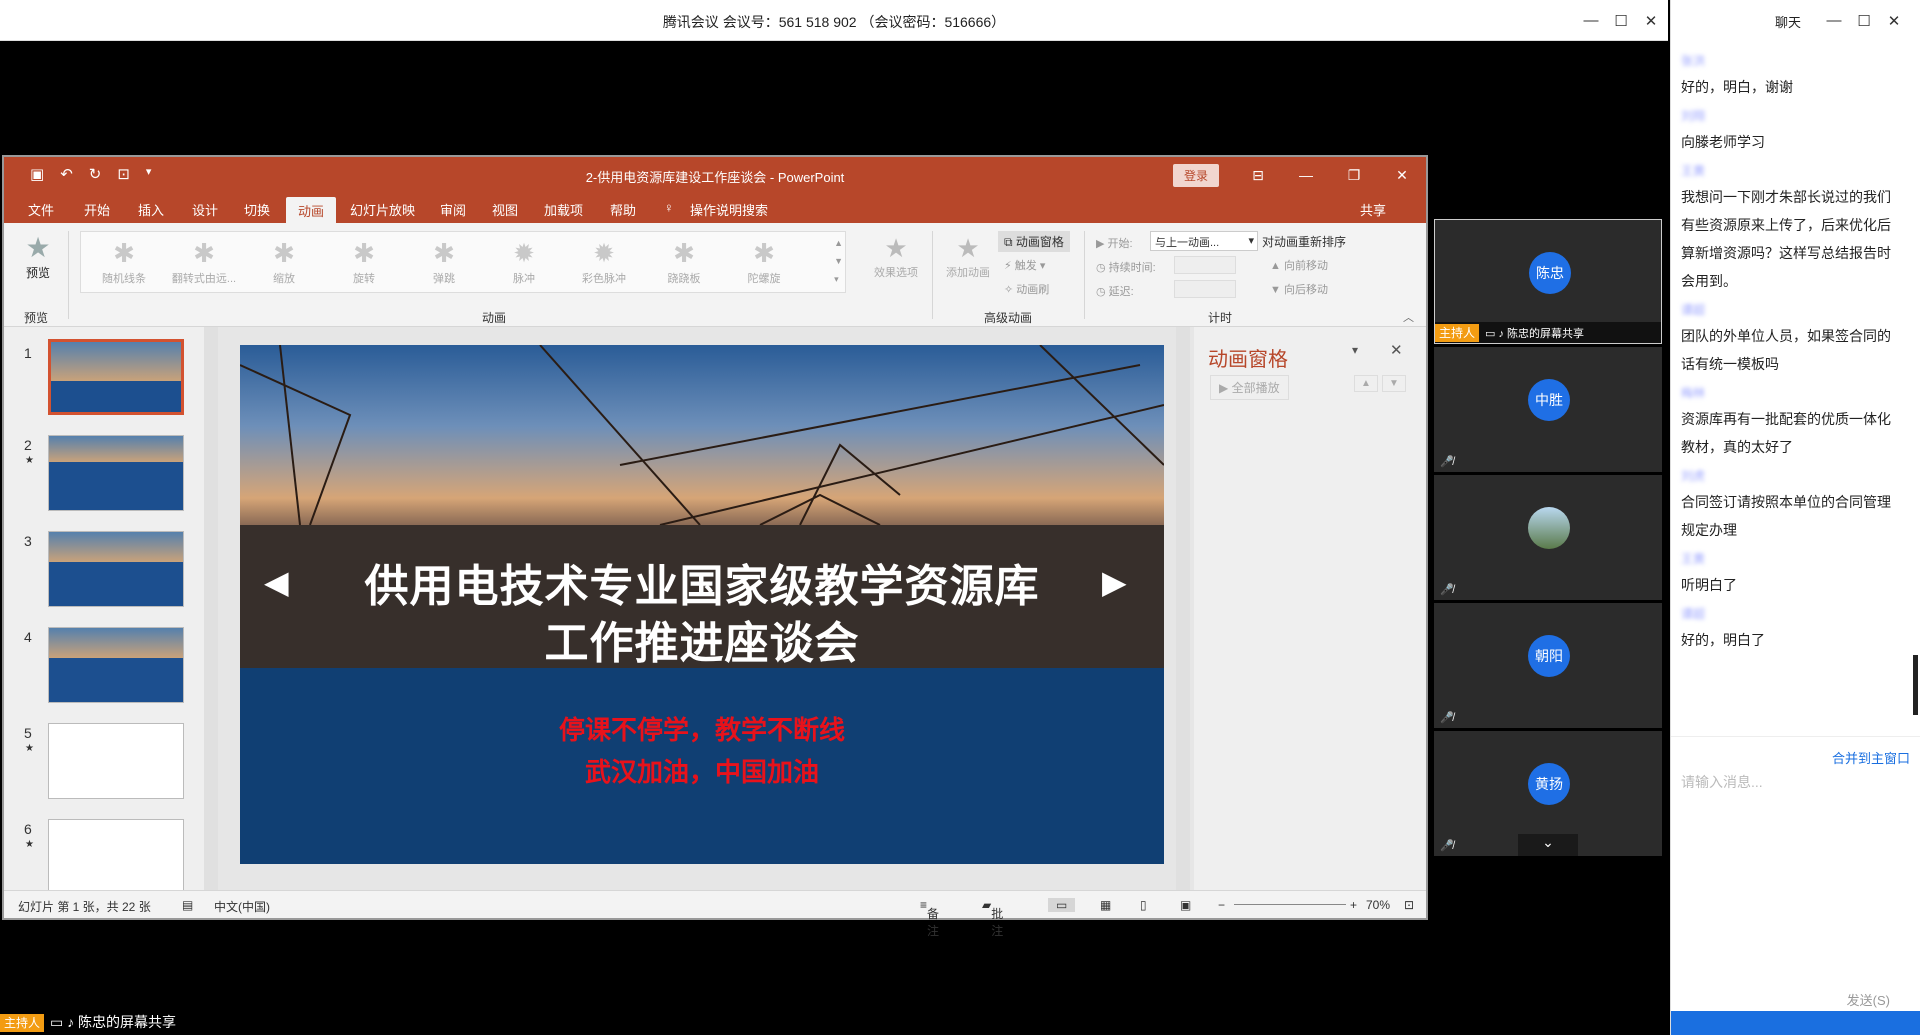 The height and width of the screenshot is (1035, 1920). Describe the element at coordinates (1306, 175) in the screenshot. I see `ppt-minimize-icon: —` at that location.